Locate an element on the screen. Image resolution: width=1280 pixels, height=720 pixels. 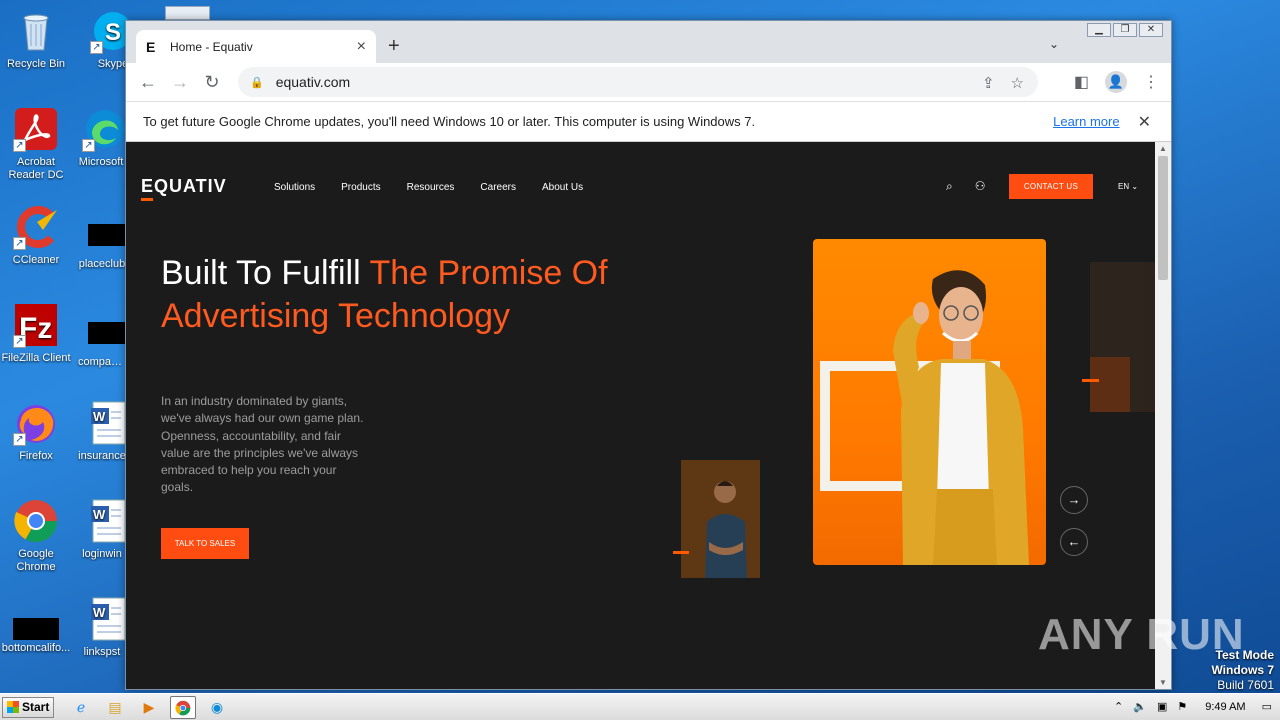
edge-taskbar-icon: ◉ is located at coordinates (217, 707).